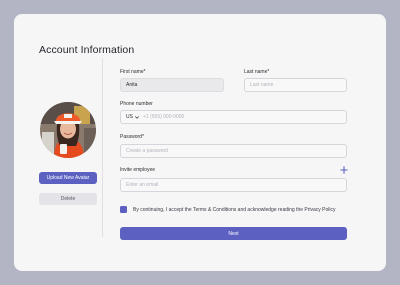  I want to click on first-name-label: First name*, so click(133, 72).